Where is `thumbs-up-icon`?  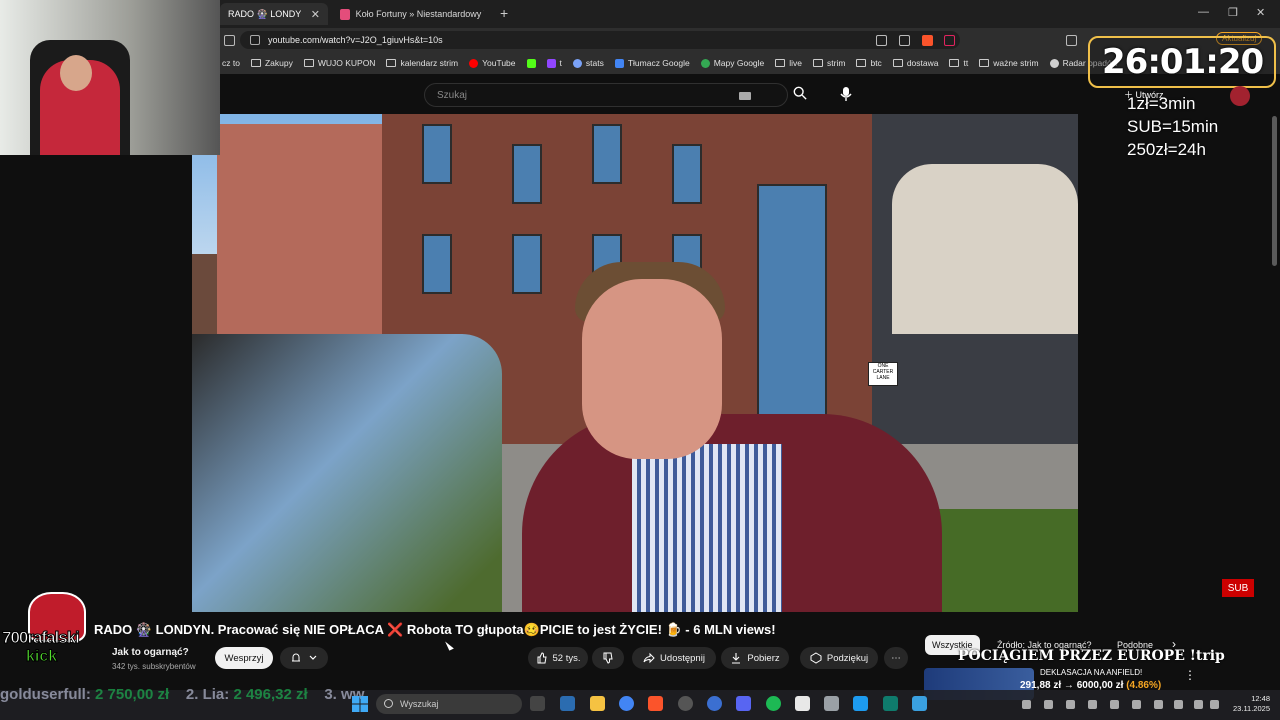
thumbs-up-icon is located at coordinates (542, 658).